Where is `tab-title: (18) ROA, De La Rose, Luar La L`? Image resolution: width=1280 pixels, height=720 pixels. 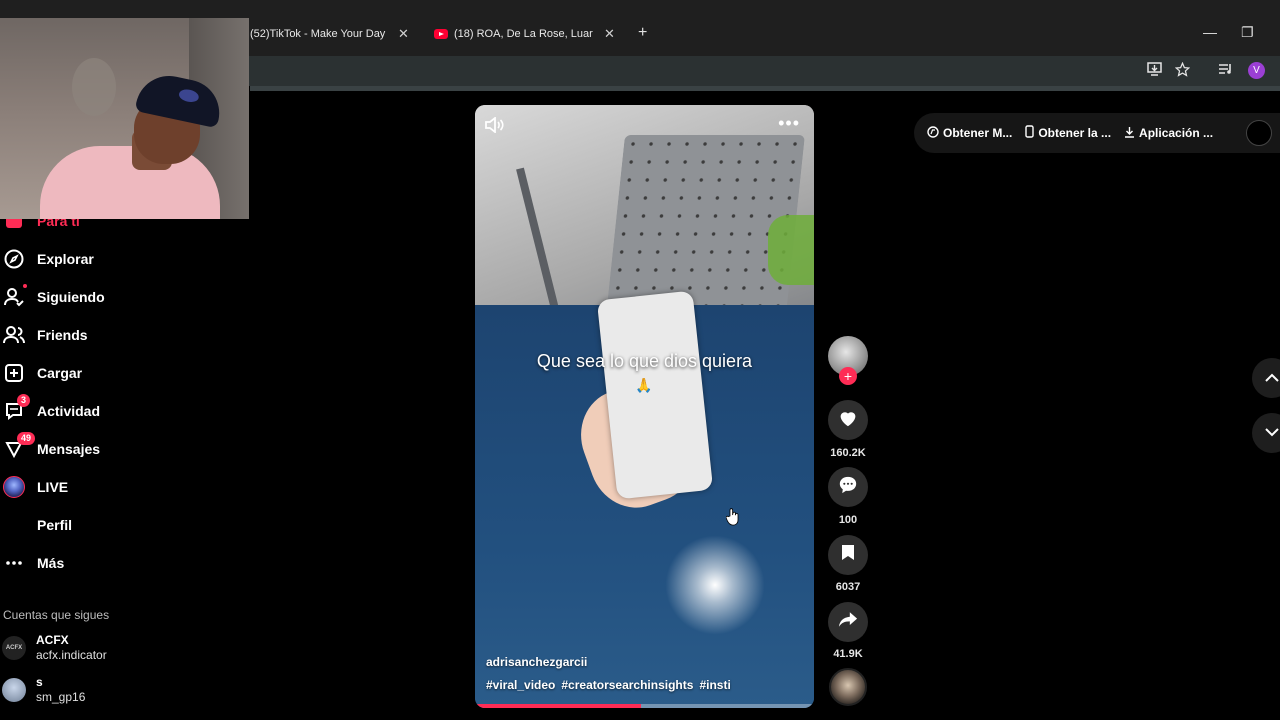 tab-title: (18) ROA, De La Rose, Luar La L is located at coordinates (525, 34).